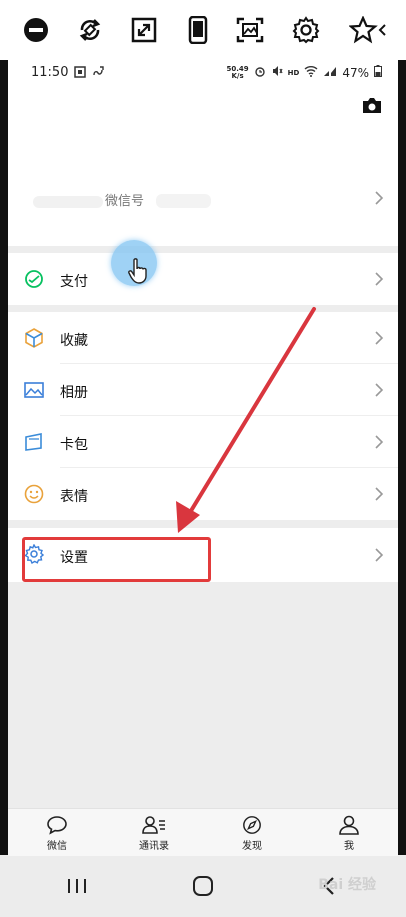 The image size is (406, 917). I want to click on hd-icon: HD, so click(293, 72).